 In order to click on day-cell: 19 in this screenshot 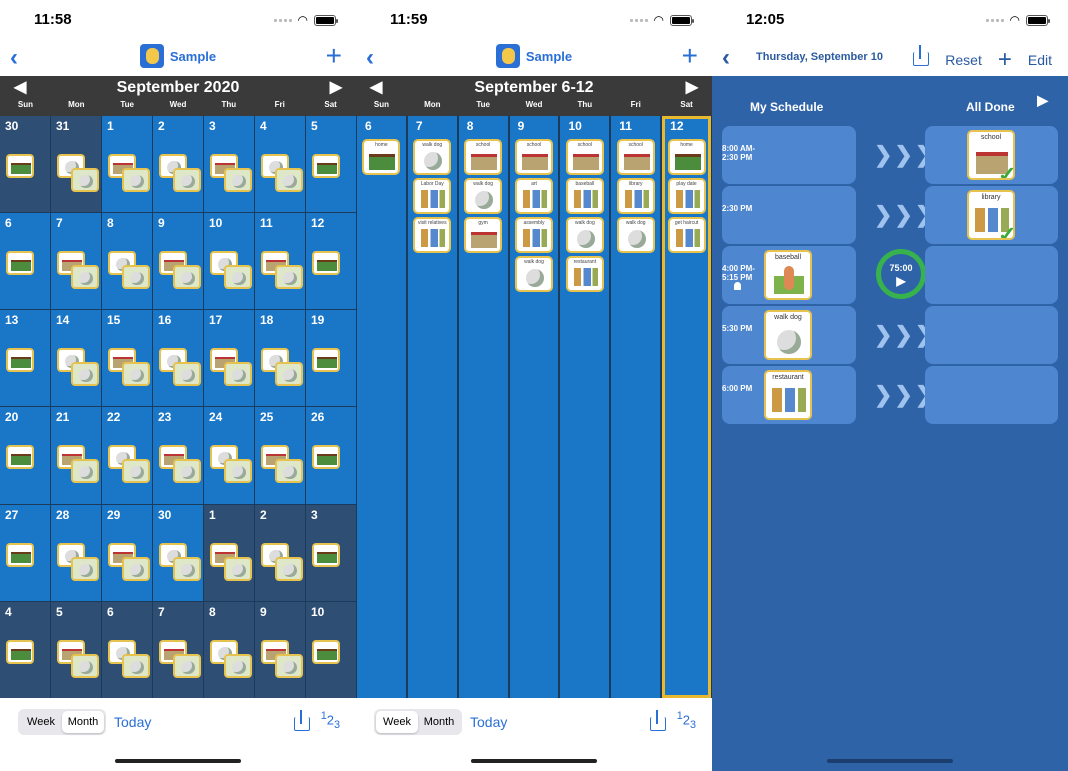, I will do `click(331, 358)`.